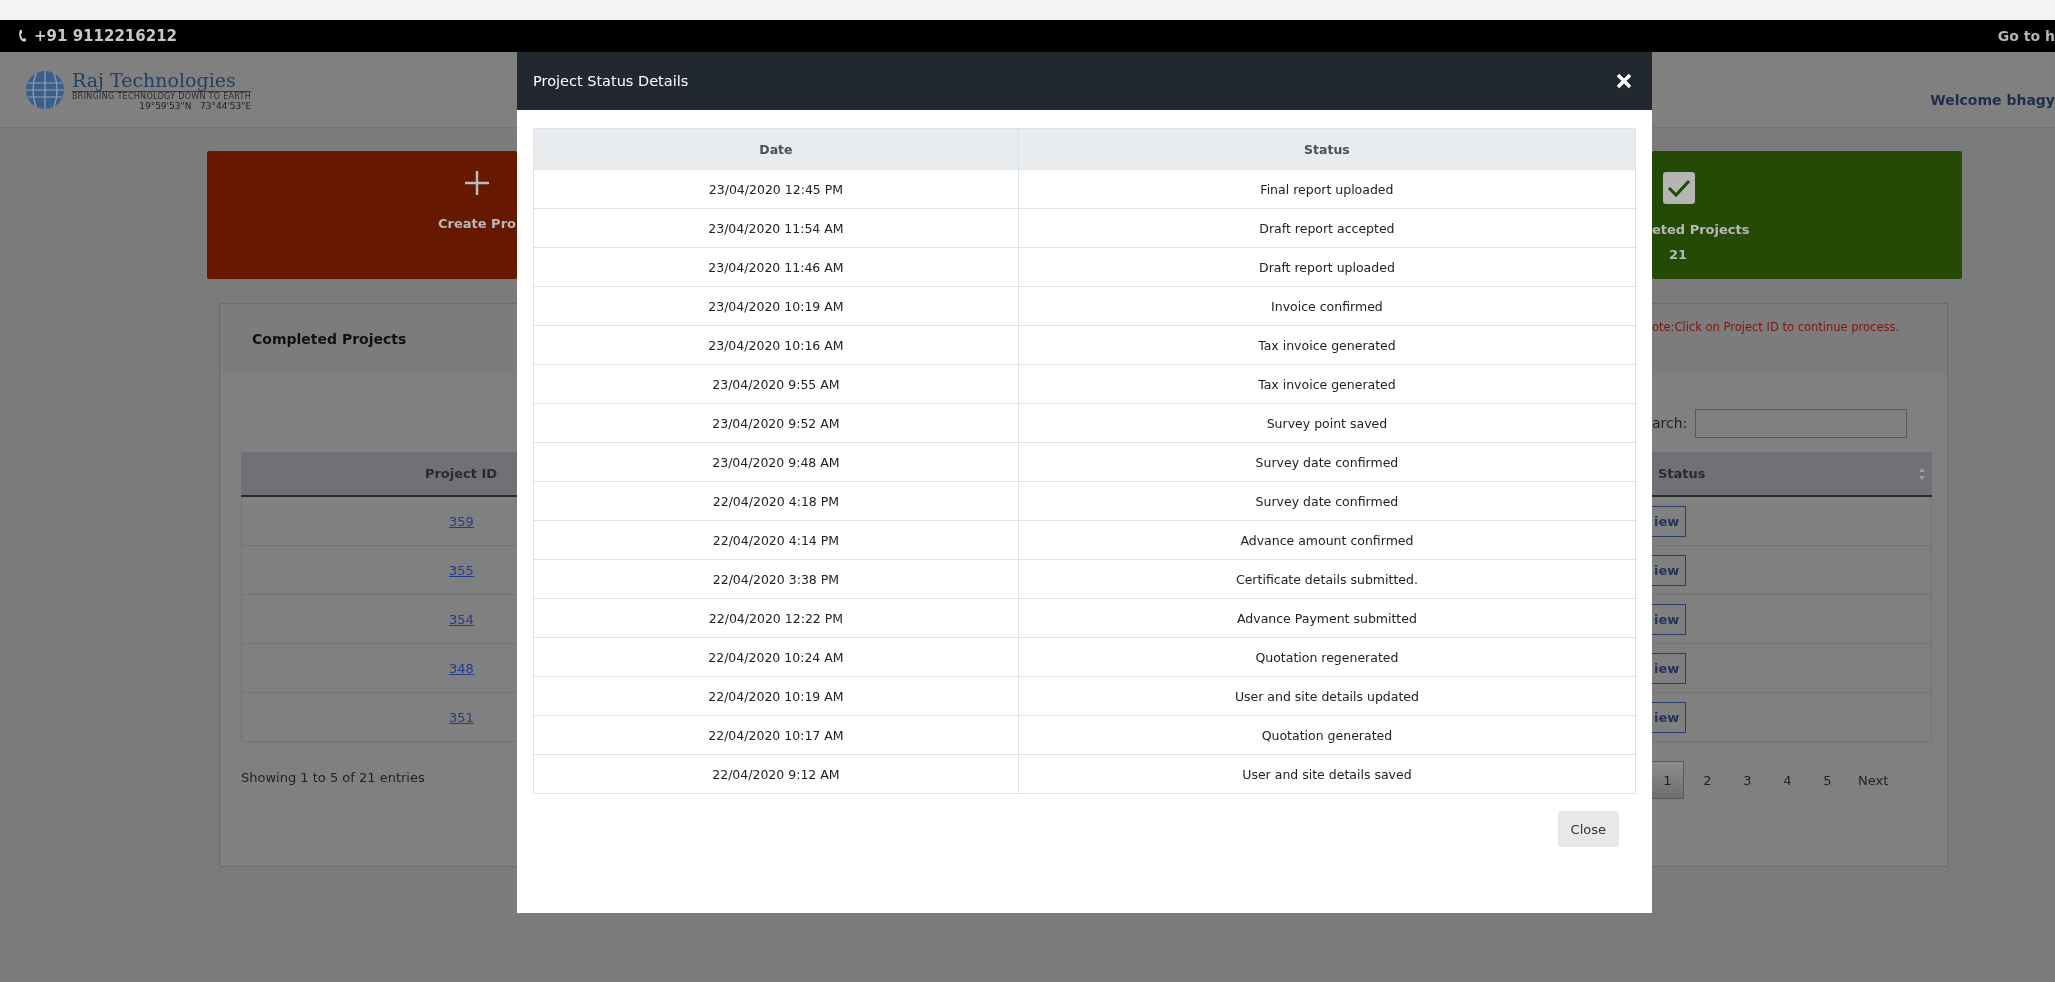  What do you see at coordinates (1922, 473) in the screenshot?
I see `sort-icon` at bounding box center [1922, 473].